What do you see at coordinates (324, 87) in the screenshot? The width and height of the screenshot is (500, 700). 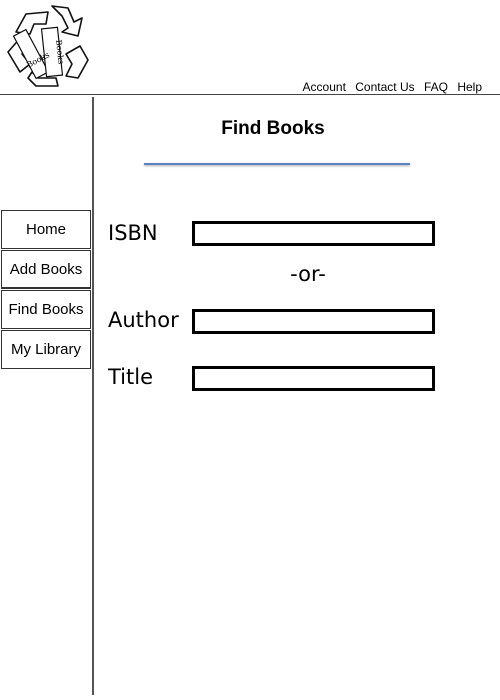 I see `account-link: Account` at bounding box center [324, 87].